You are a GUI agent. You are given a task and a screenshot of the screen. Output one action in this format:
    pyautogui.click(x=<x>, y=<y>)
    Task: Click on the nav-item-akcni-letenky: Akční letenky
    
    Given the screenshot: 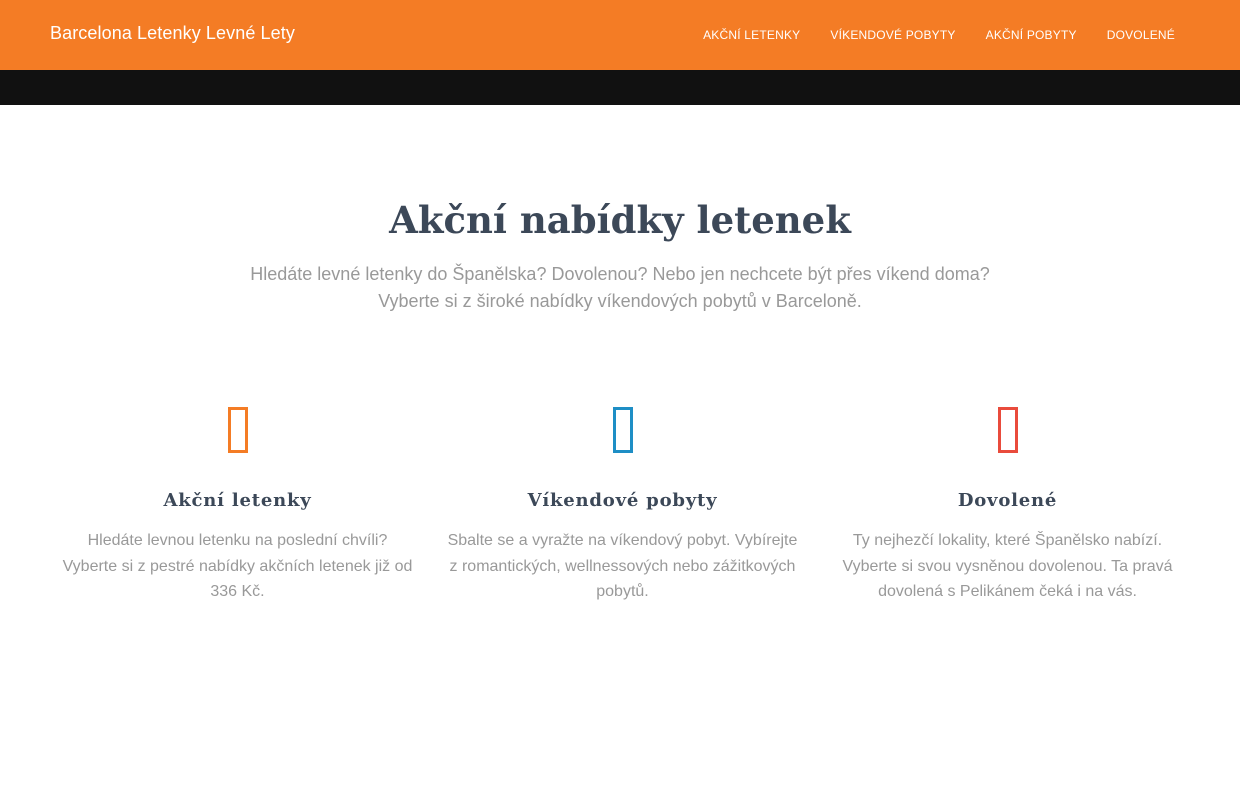 What is the action you would take?
    pyautogui.click(x=751, y=35)
    